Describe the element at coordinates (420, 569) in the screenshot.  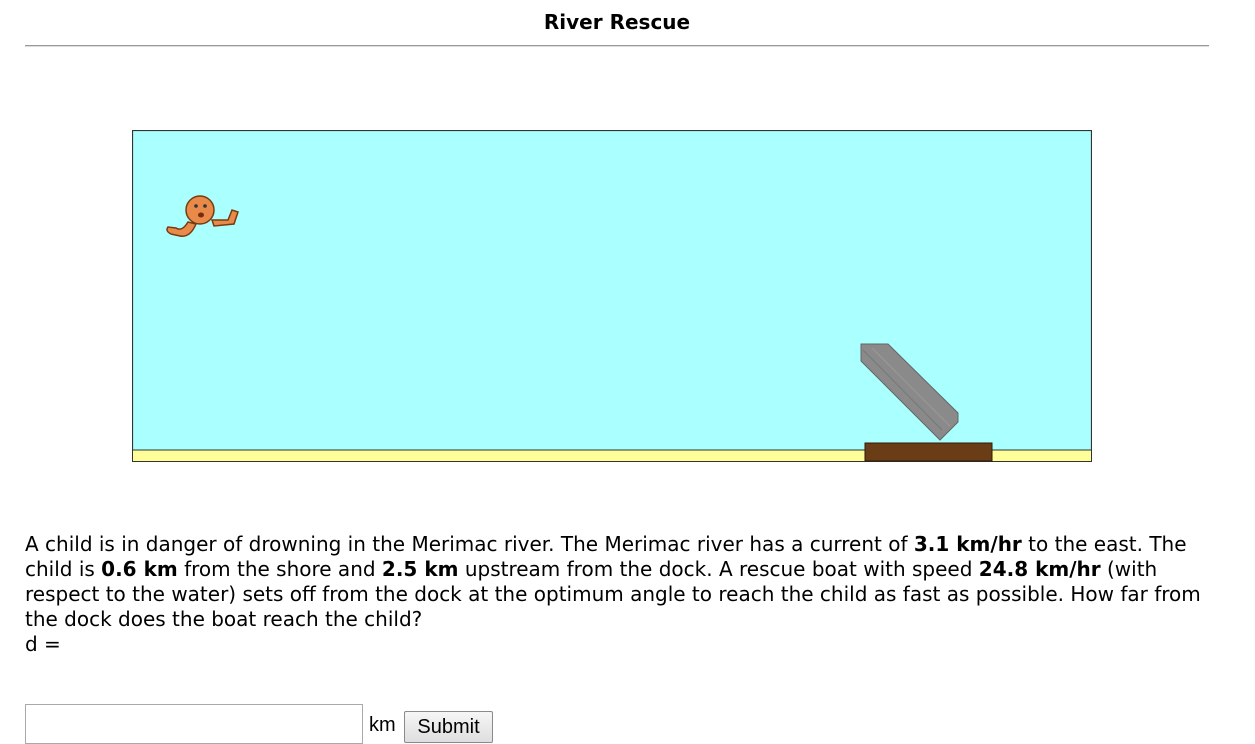
I see `upstream-distance-value: 2.5 km` at that location.